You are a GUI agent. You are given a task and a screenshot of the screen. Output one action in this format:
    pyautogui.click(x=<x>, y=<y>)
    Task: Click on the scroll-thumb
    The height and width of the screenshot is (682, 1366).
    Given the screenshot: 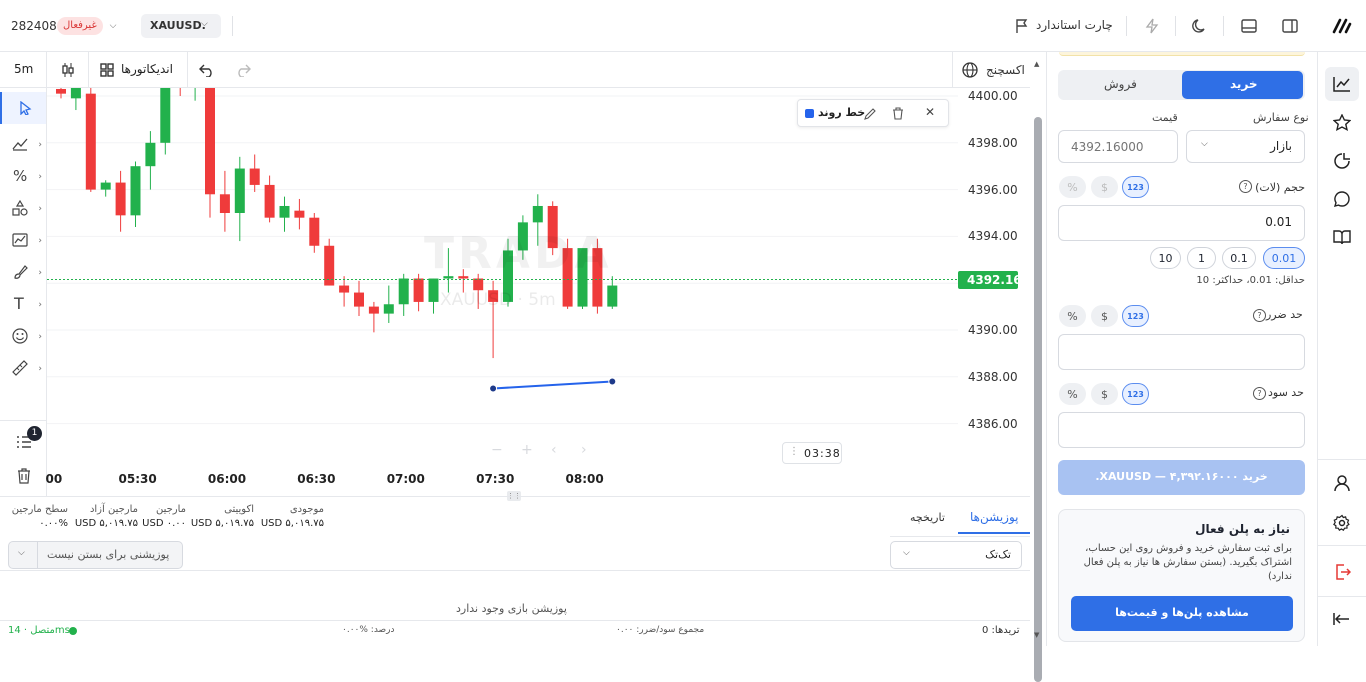 What is the action you would take?
    pyautogui.click(x=1038, y=399)
    